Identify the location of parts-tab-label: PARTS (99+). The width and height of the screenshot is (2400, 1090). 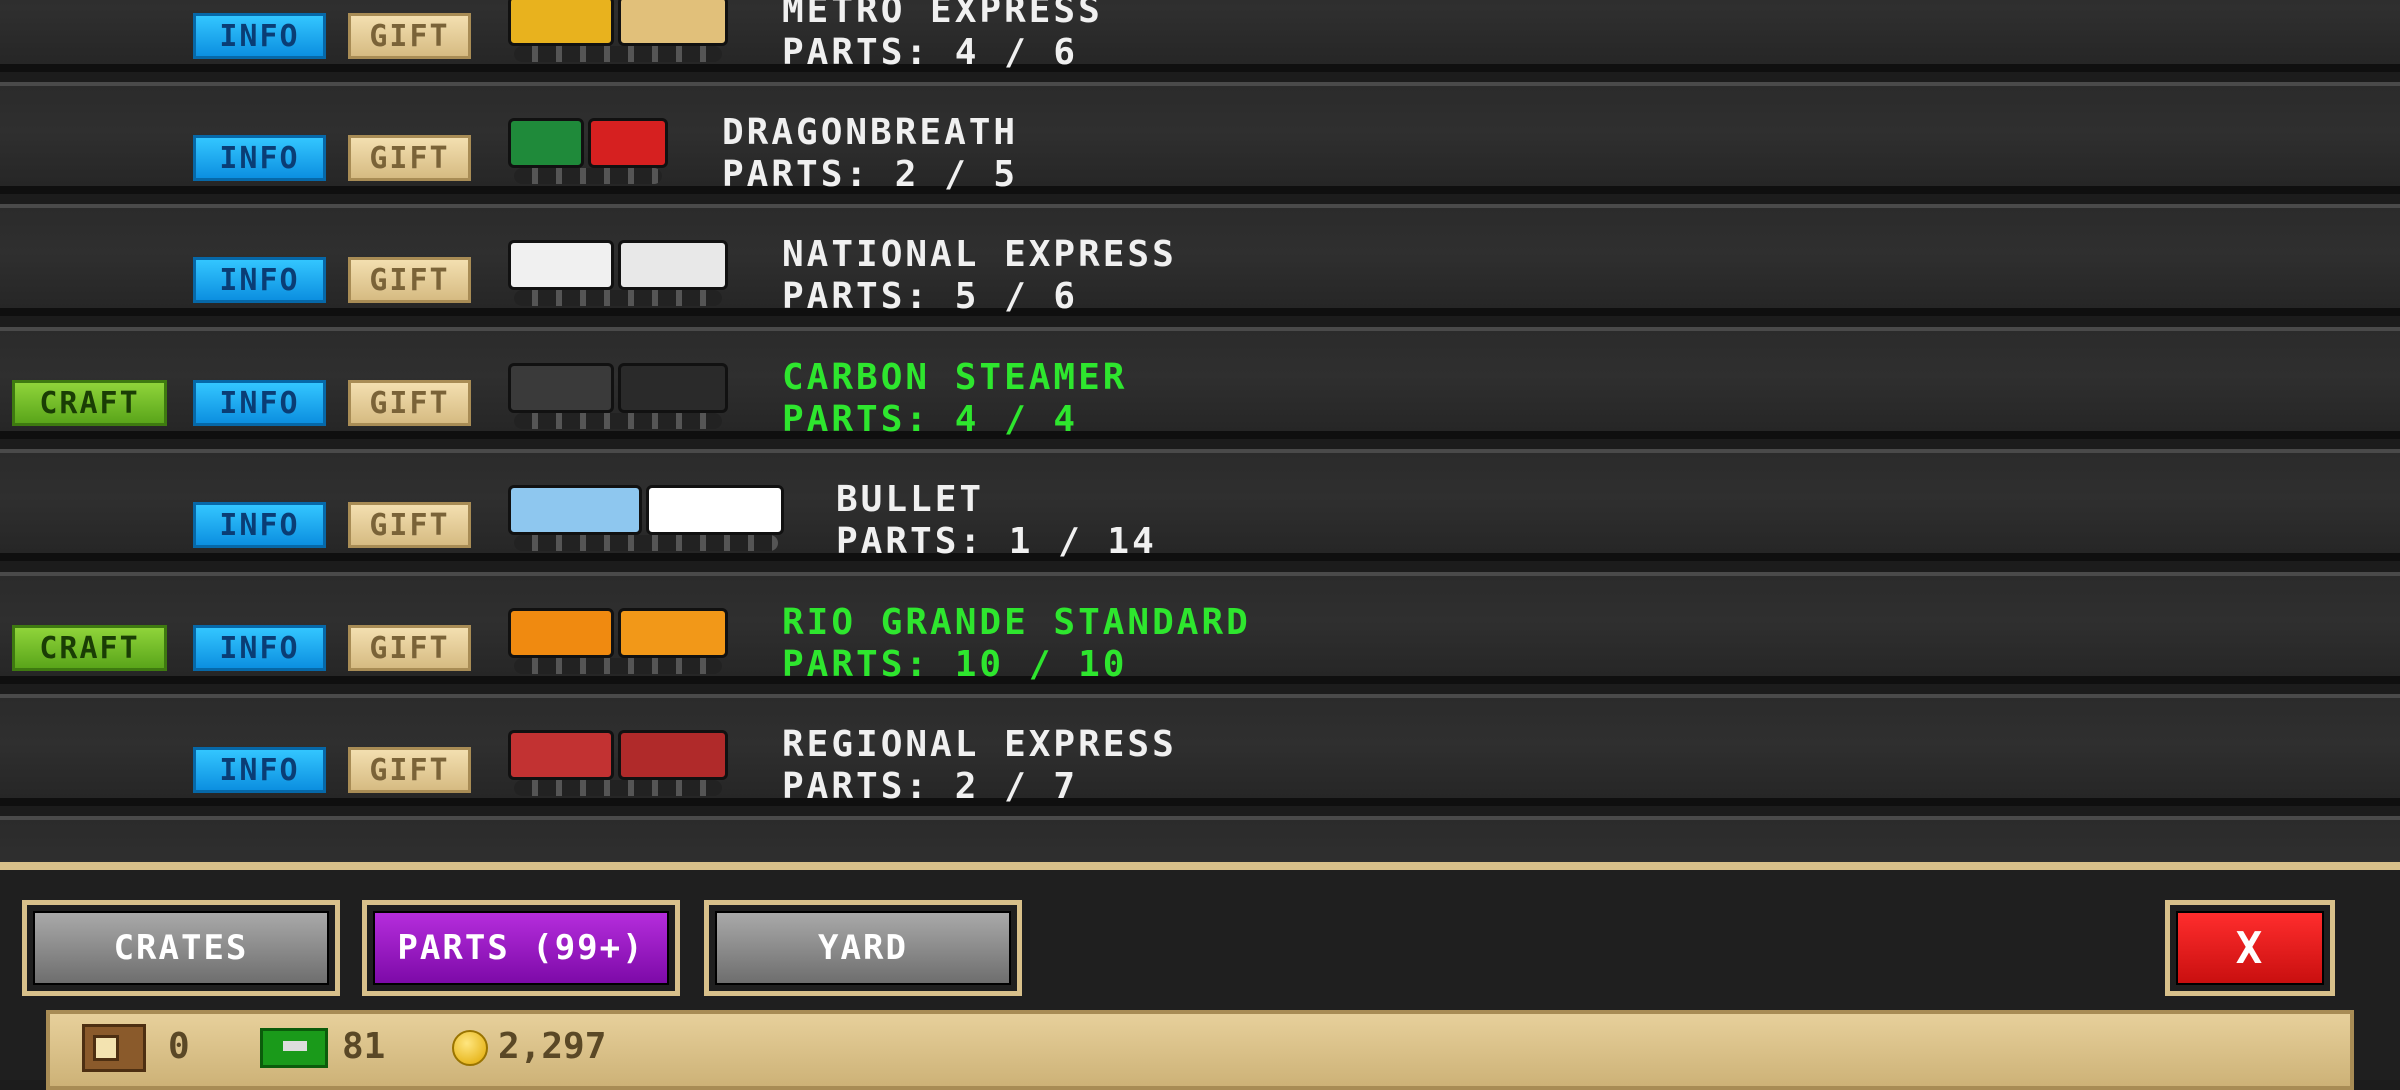
(521, 948).